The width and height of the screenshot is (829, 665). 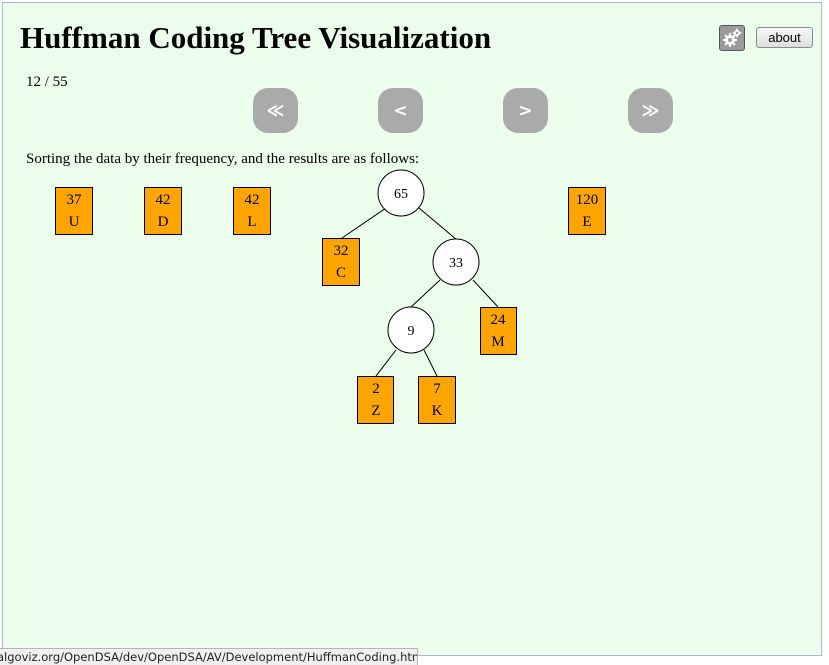 What do you see at coordinates (341, 273) in the screenshot?
I see `leaf-letter: C` at bounding box center [341, 273].